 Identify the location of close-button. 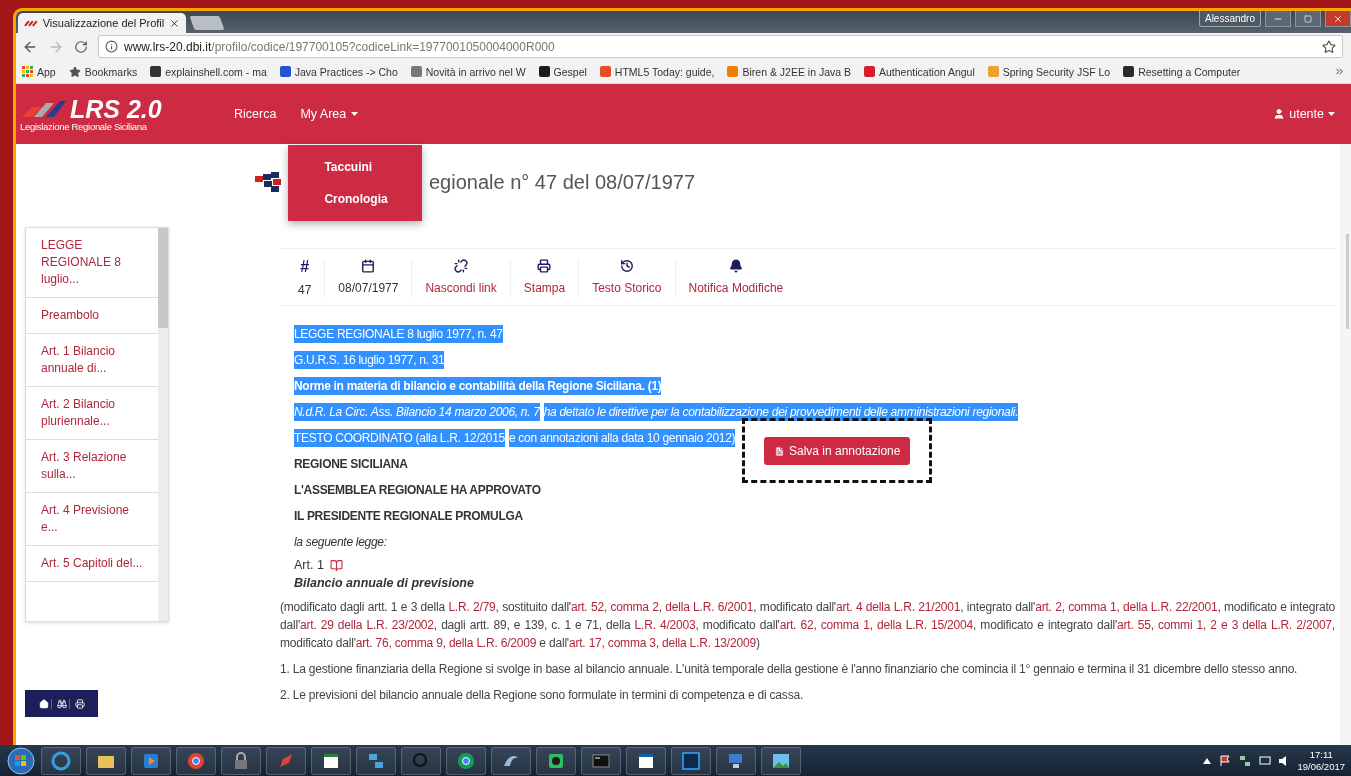
(1338, 19).